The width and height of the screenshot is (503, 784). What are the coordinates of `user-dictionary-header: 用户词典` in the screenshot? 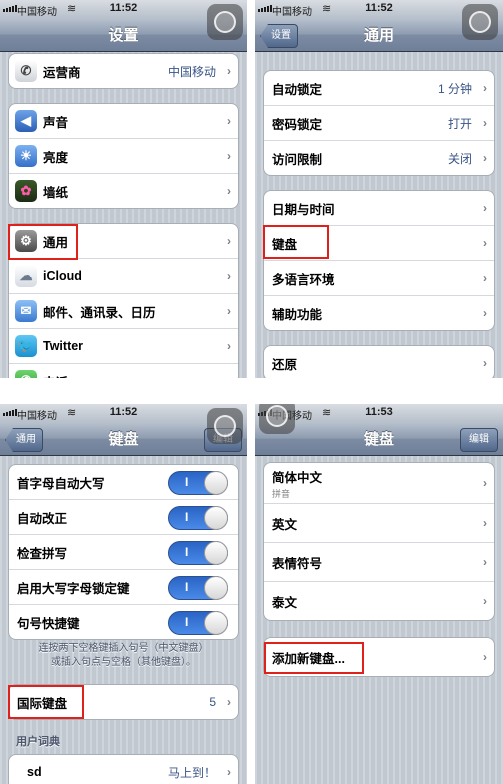 It's located at (38, 742).